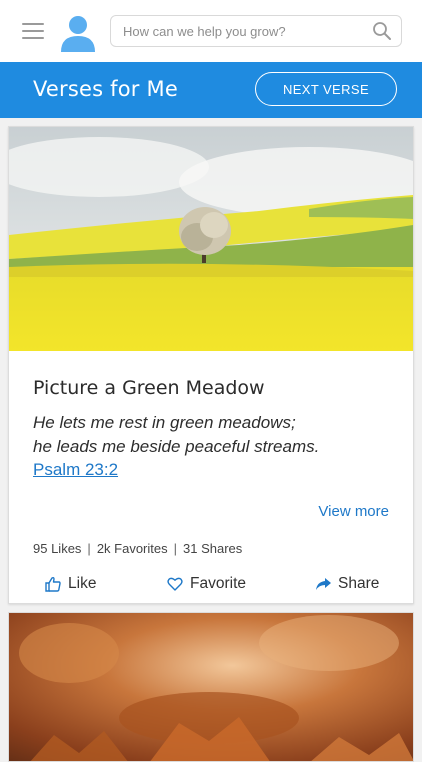 The height and width of the screenshot is (762, 422). What do you see at coordinates (323, 584) in the screenshot?
I see `share-arrow-icon` at bounding box center [323, 584].